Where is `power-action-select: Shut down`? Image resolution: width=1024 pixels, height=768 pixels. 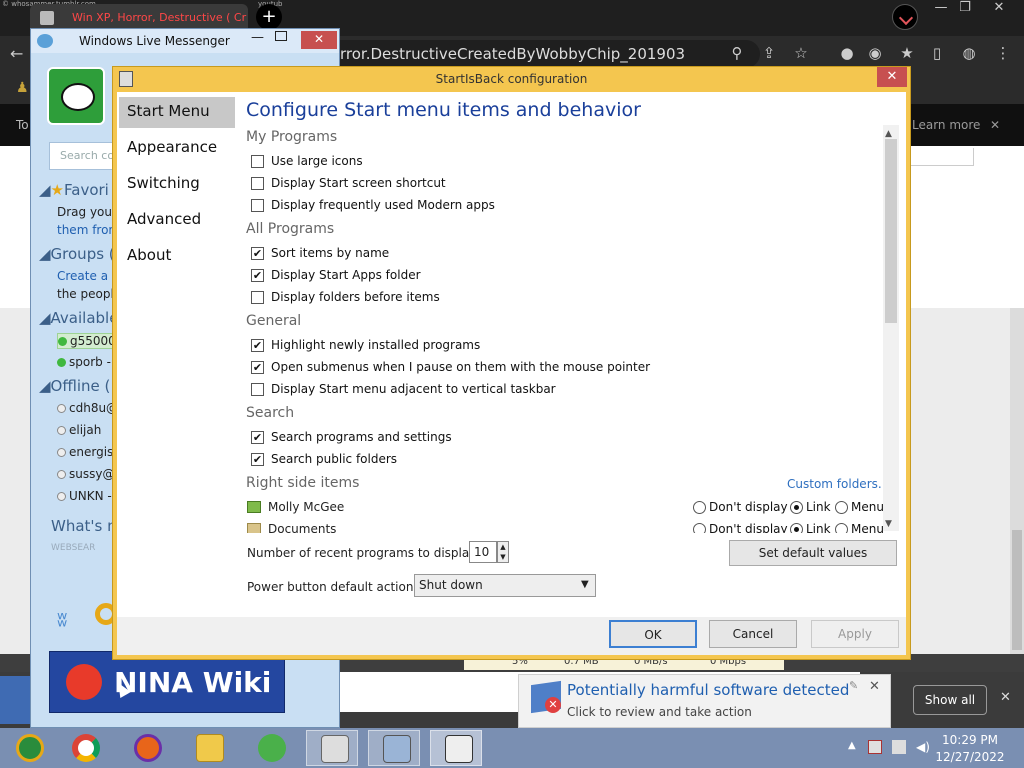 power-action-select: Shut down is located at coordinates (505, 585).